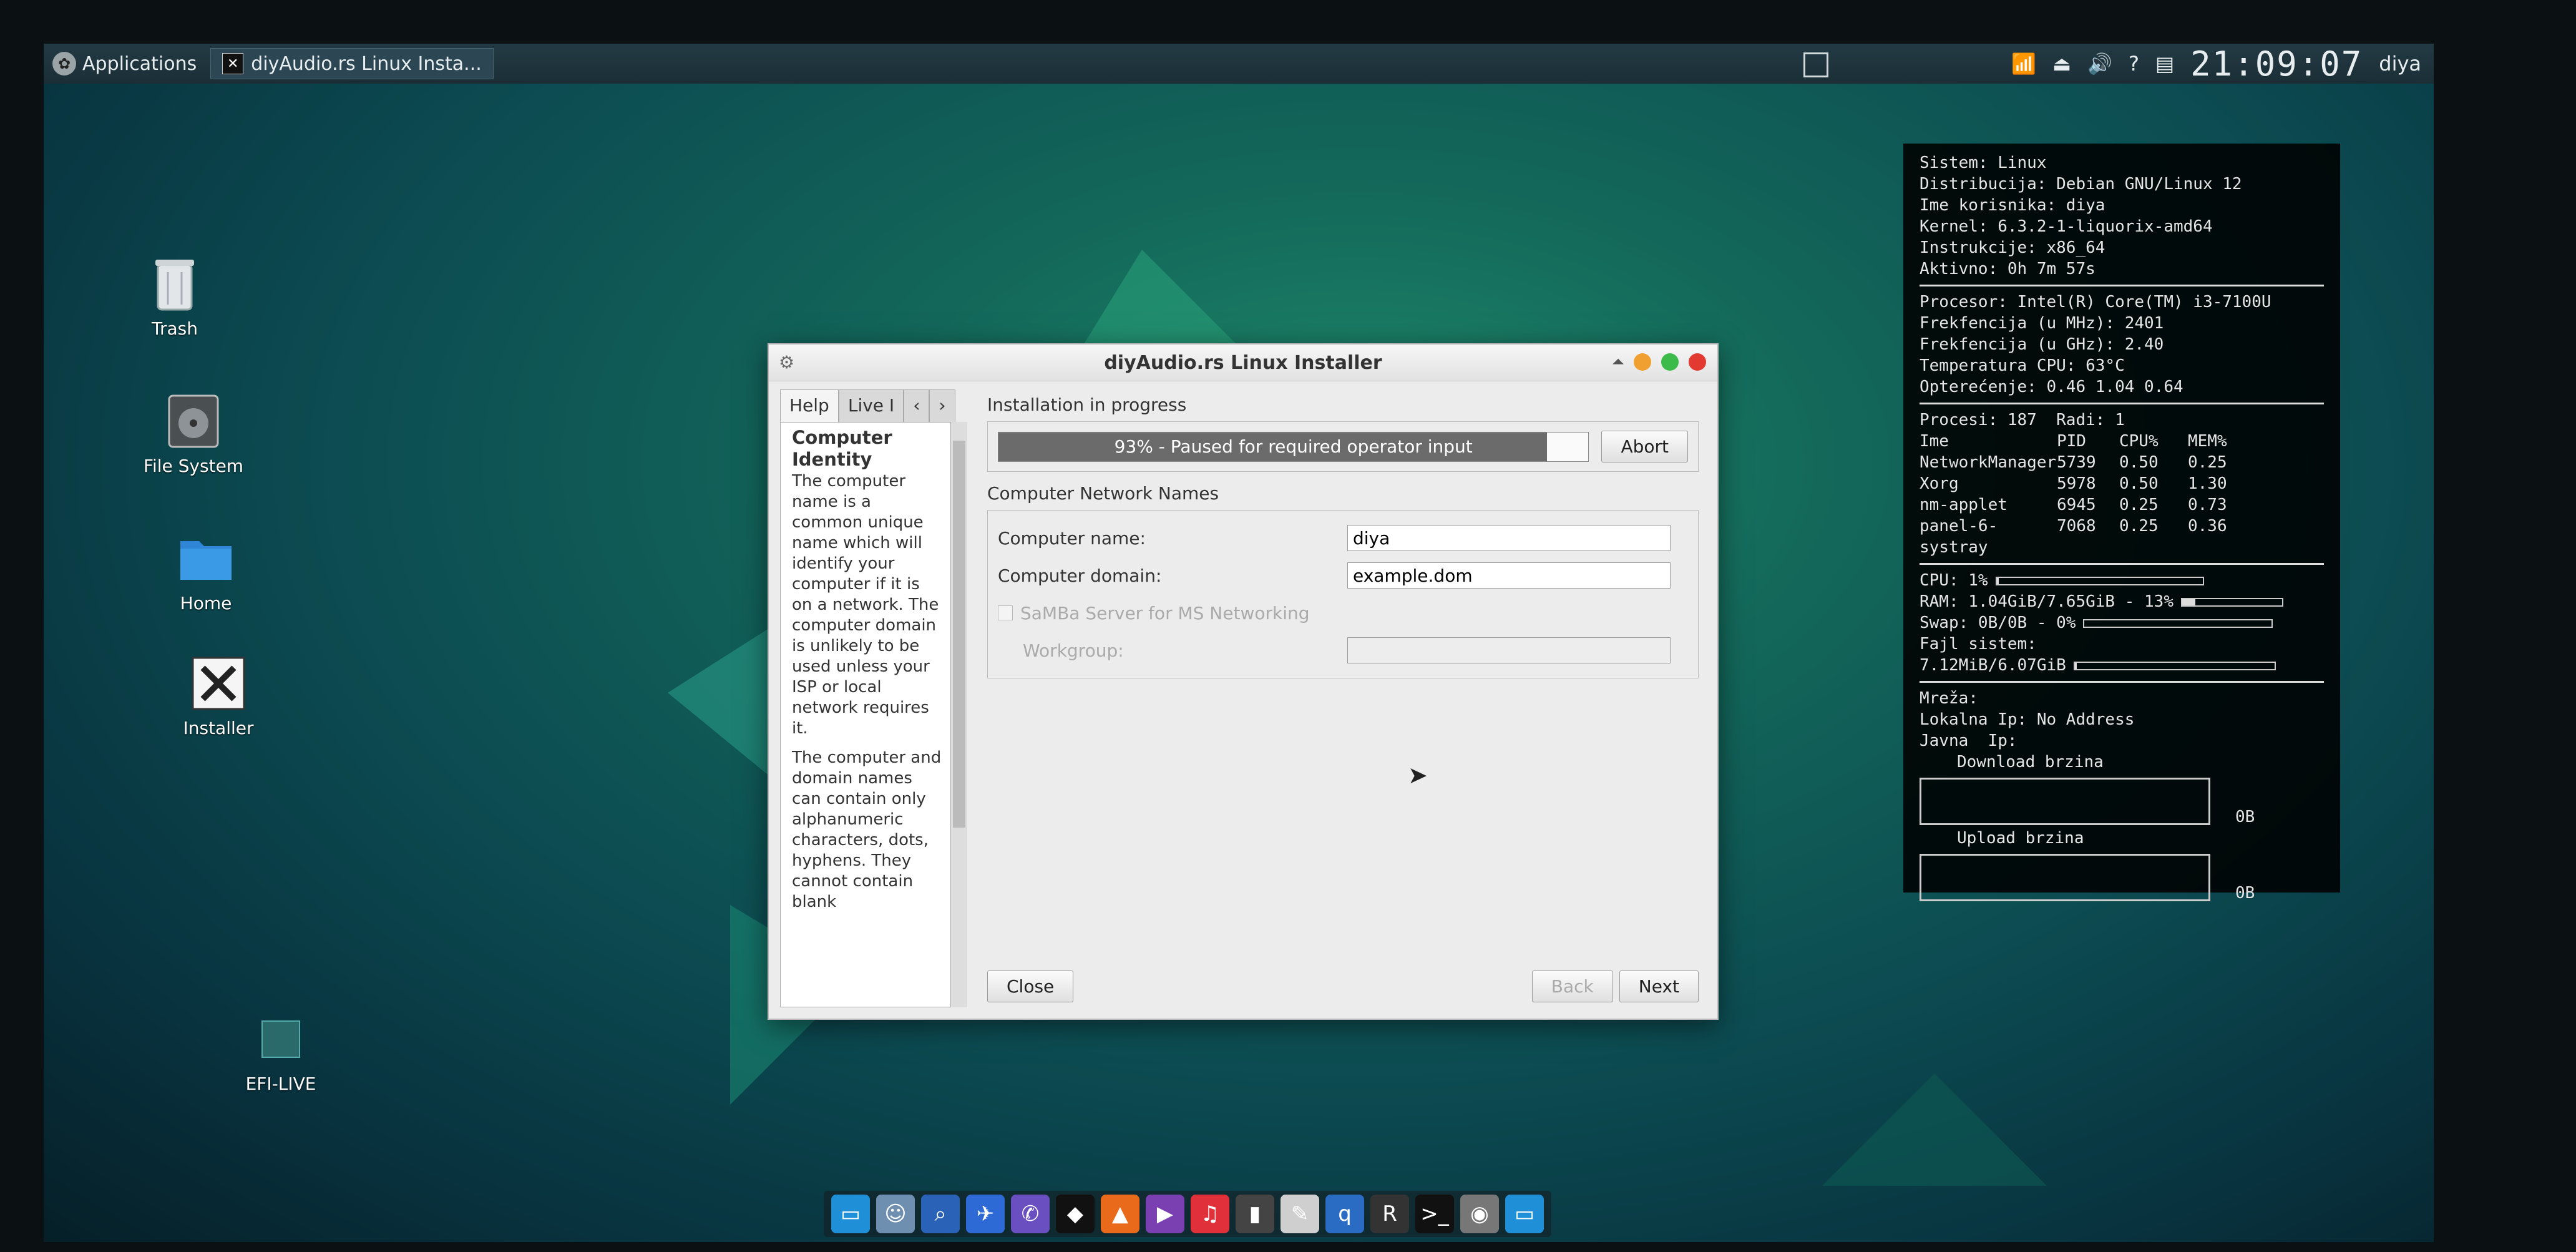 The width and height of the screenshot is (2576, 1252). What do you see at coordinates (1030, 986) in the screenshot?
I see `close-button: Close` at bounding box center [1030, 986].